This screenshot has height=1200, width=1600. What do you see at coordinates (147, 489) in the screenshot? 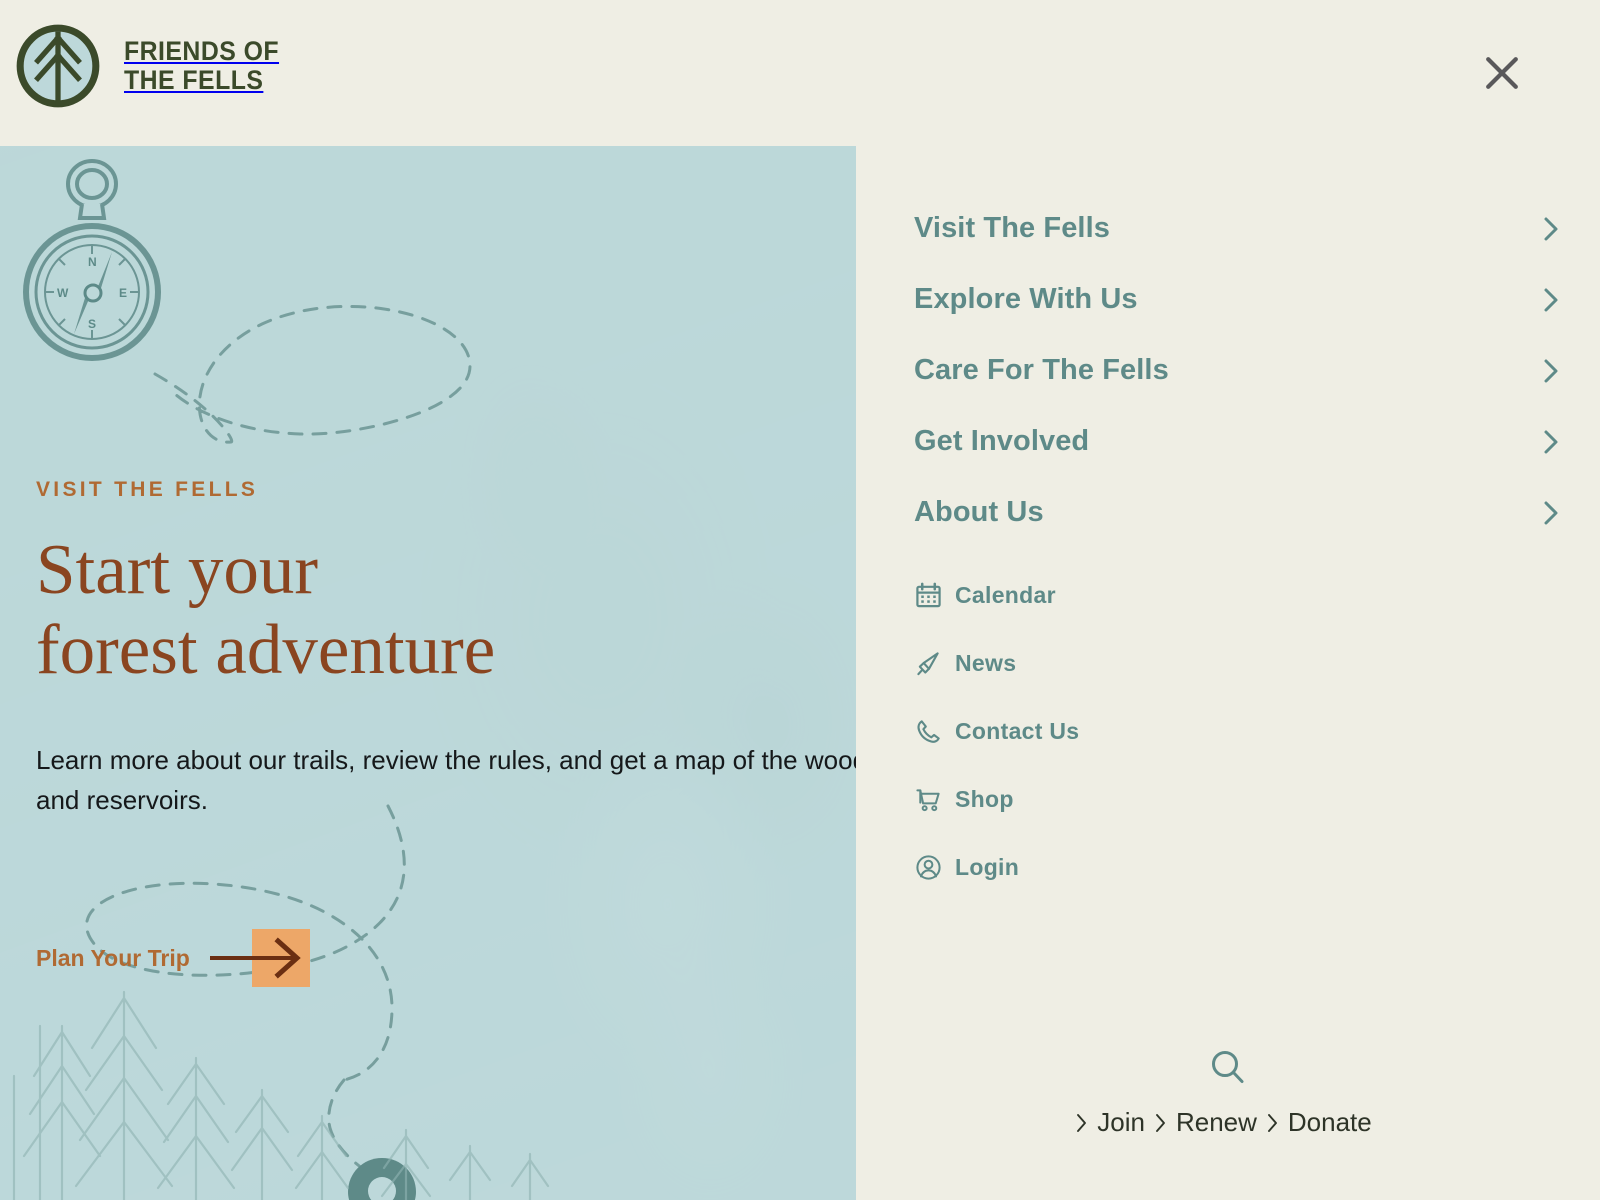
I see `hero-eyebrow: VISIT THE FELLS` at bounding box center [147, 489].